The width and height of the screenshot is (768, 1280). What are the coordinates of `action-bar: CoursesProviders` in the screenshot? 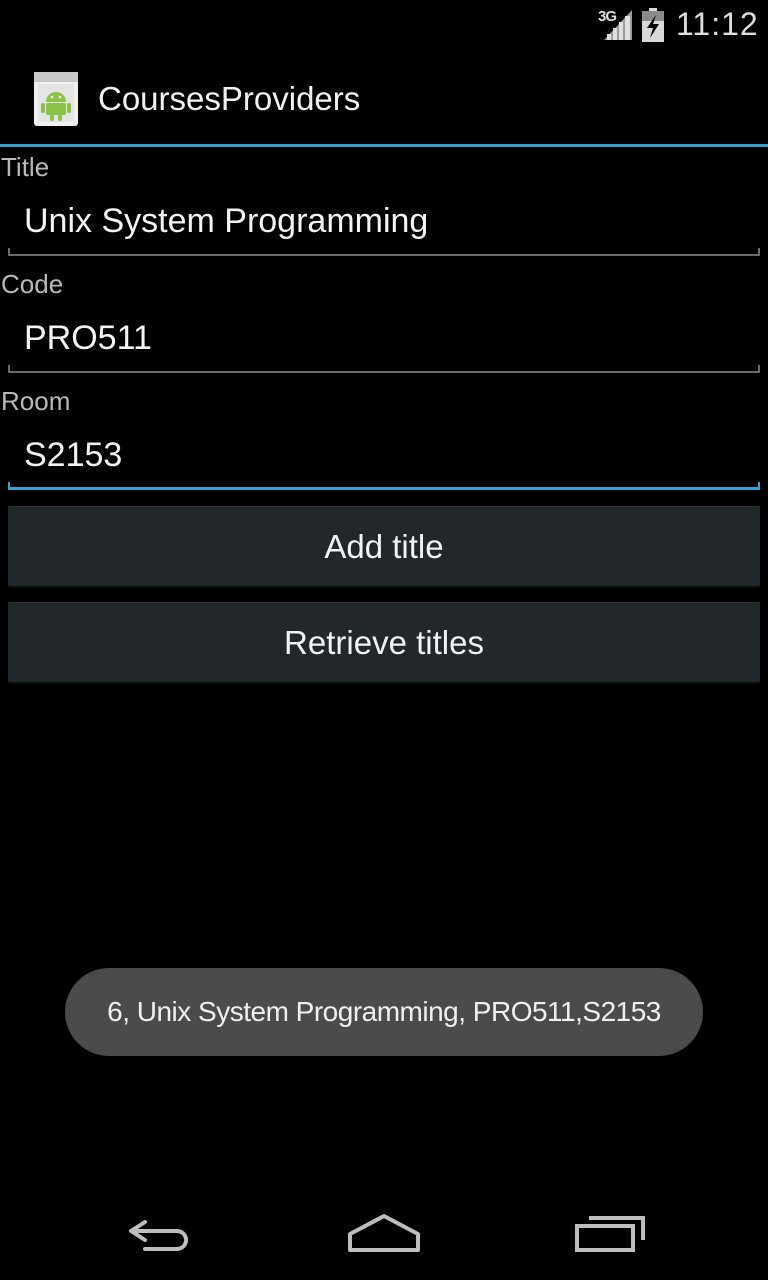 It's located at (384, 98).